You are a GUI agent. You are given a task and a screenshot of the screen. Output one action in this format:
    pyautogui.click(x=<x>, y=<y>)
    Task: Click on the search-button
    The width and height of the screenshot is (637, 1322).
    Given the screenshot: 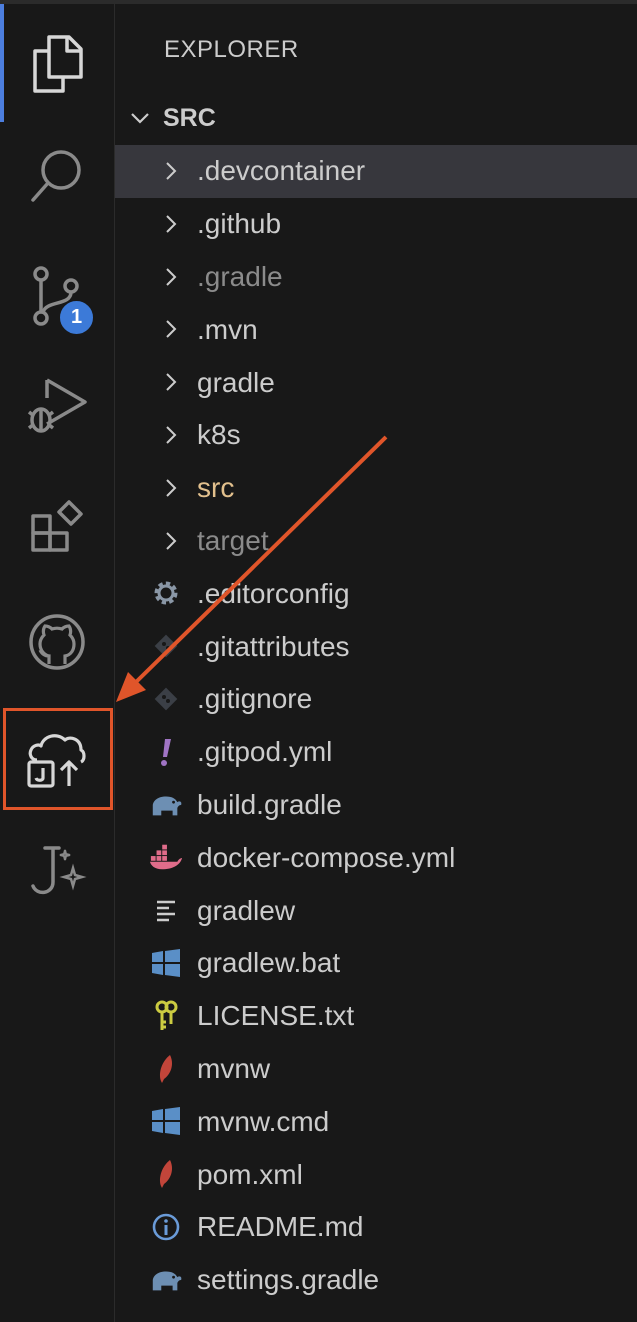 What is the action you would take?
    pyautogui.click(x=57, y=176)
    